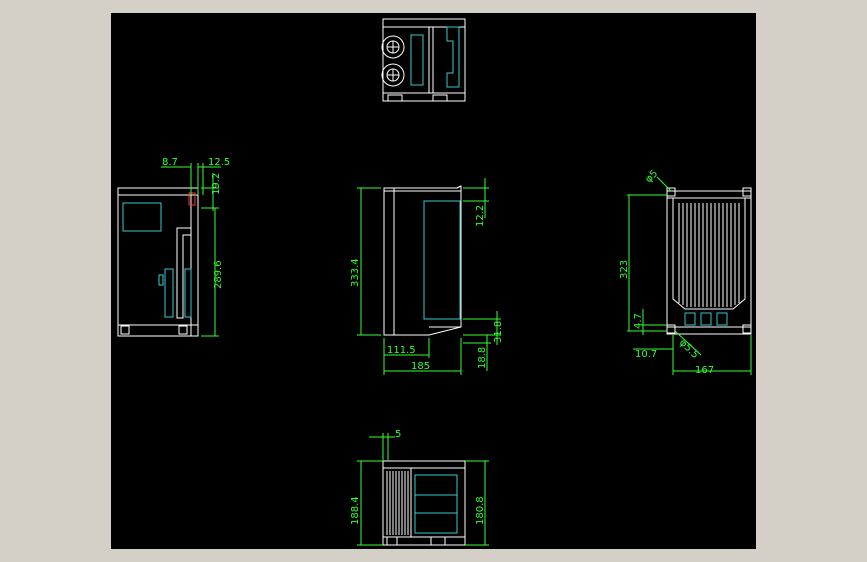  What do you see at coordinates (355, 510) in the screenshot?
I see `dim-bottom-height-left: 188.4` at bounding box center [355, 510].